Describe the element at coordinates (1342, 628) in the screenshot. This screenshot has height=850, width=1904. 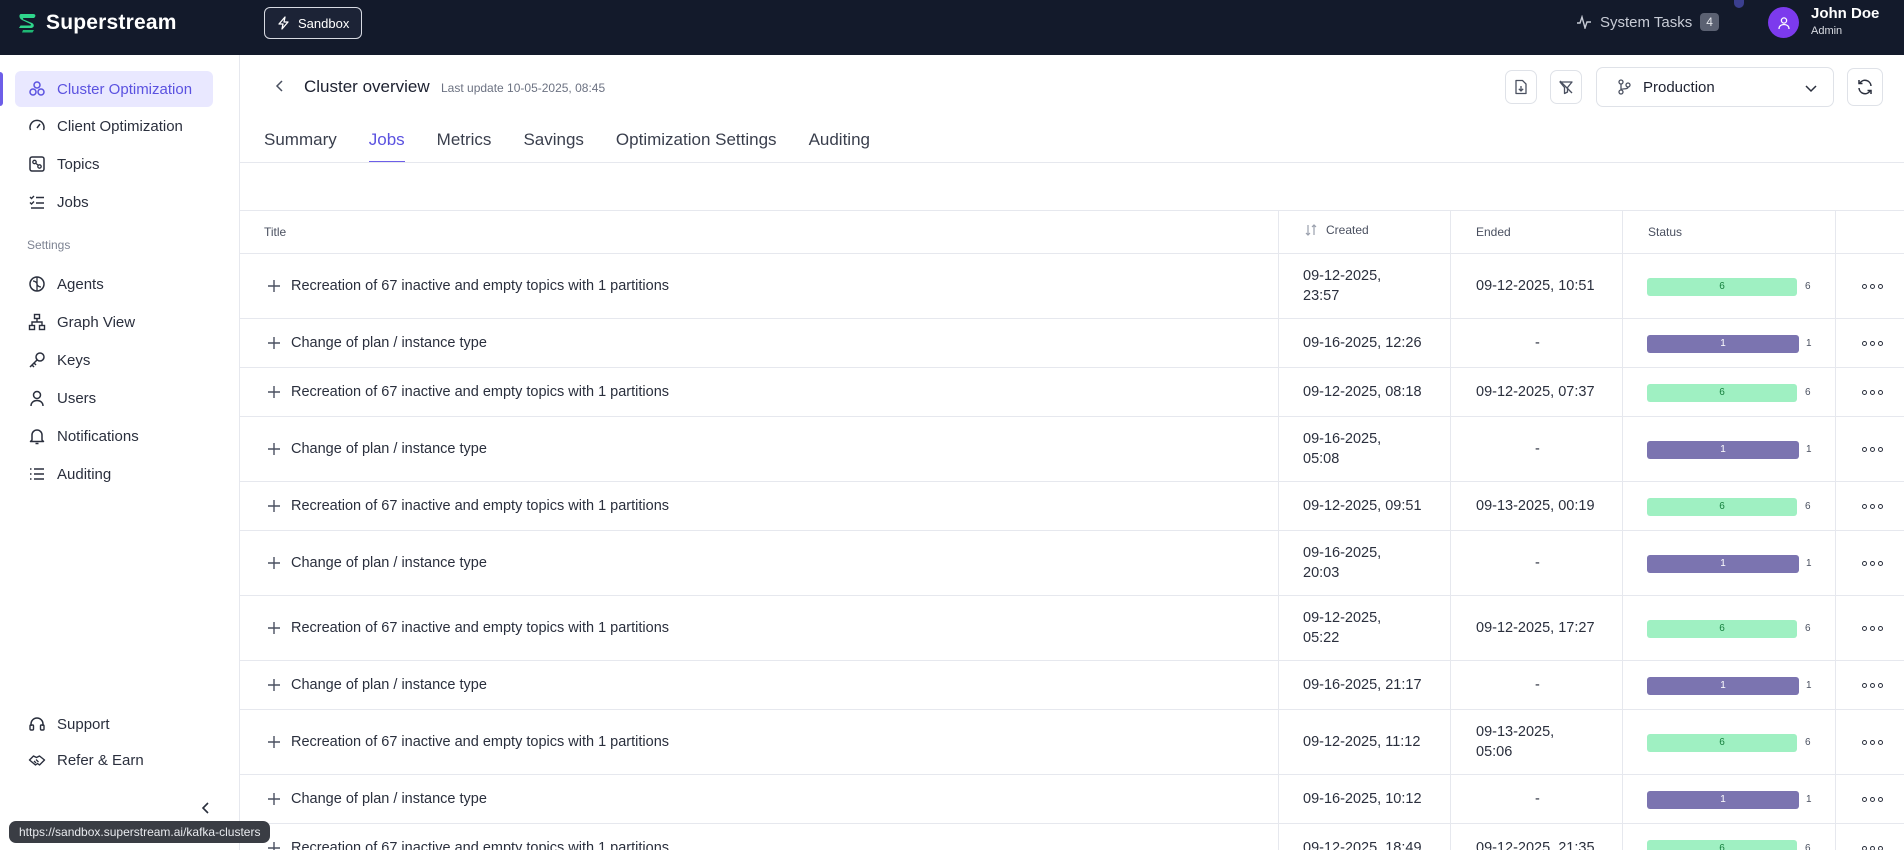
I see `created-cell: 09-12-2025, 05:22` at that location.